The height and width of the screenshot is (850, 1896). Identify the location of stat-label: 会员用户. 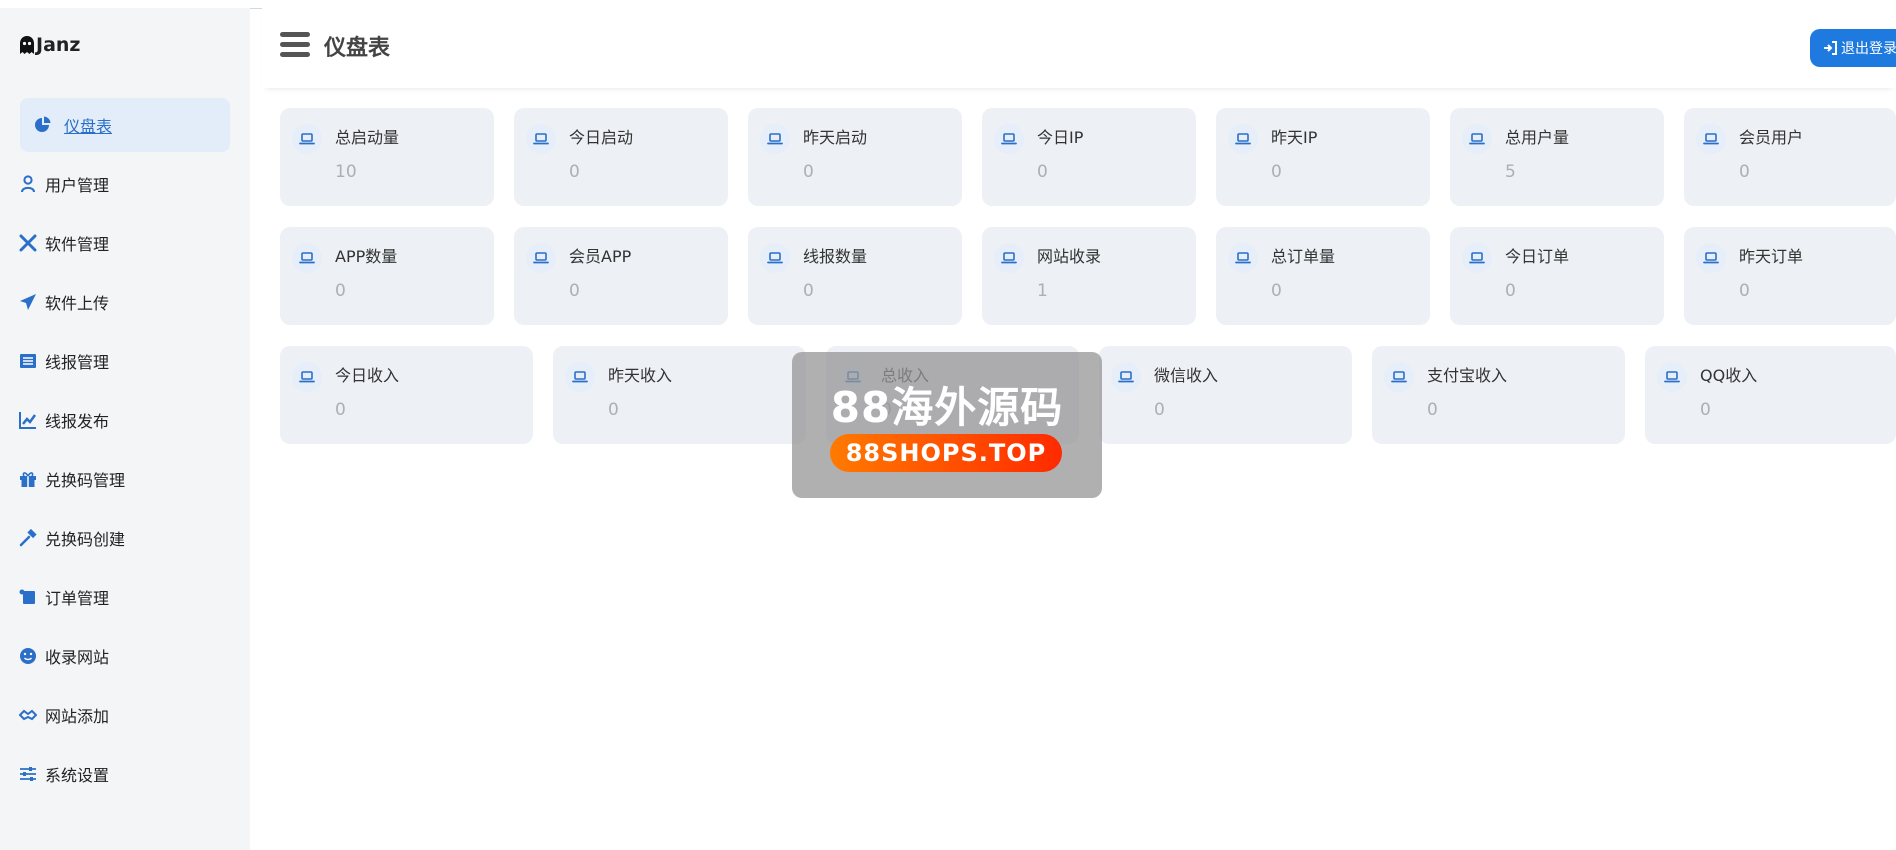
(1771, 137).